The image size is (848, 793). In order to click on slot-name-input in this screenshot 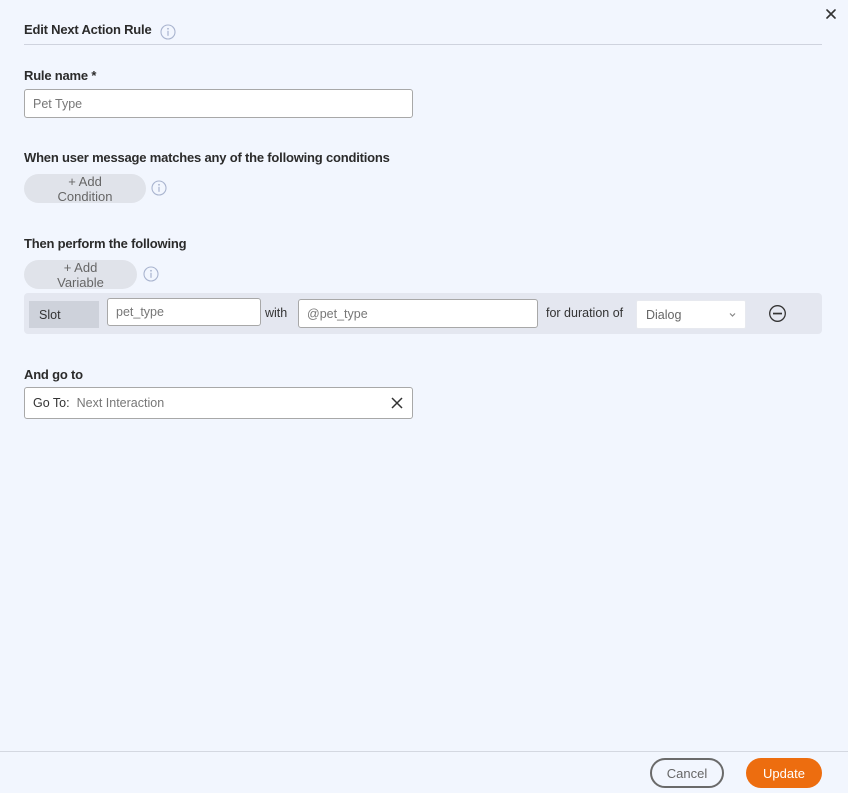, I will do `click(184, 312)`.